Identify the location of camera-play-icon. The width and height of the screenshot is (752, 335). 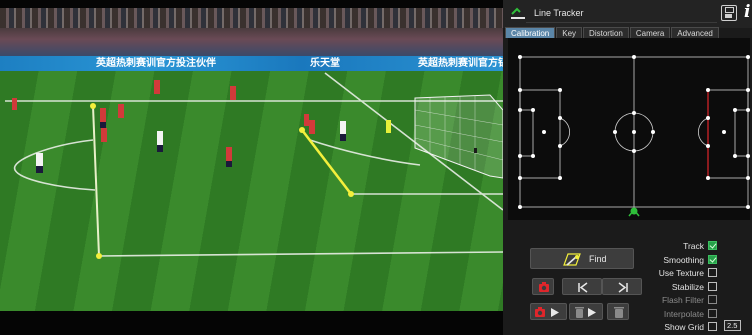
(547, 312).